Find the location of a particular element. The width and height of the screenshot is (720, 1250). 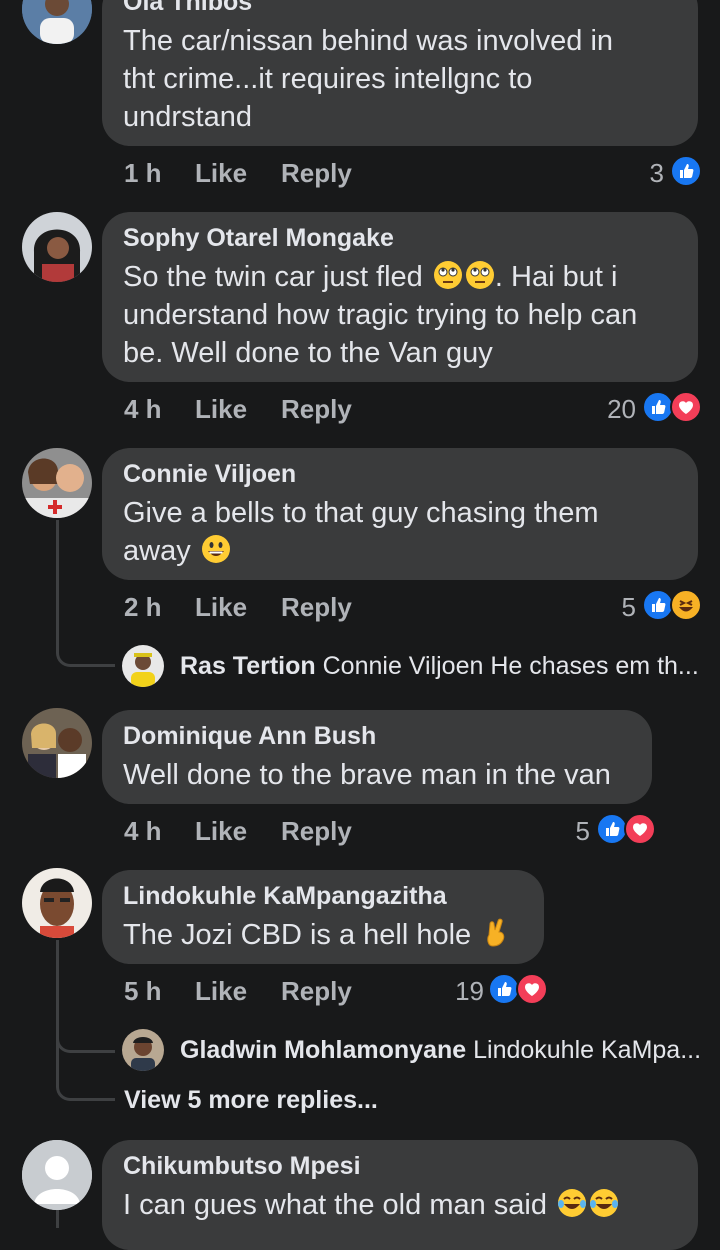

comment-text-part: I can gues what the old man said is located at coordinates (335, 1205).